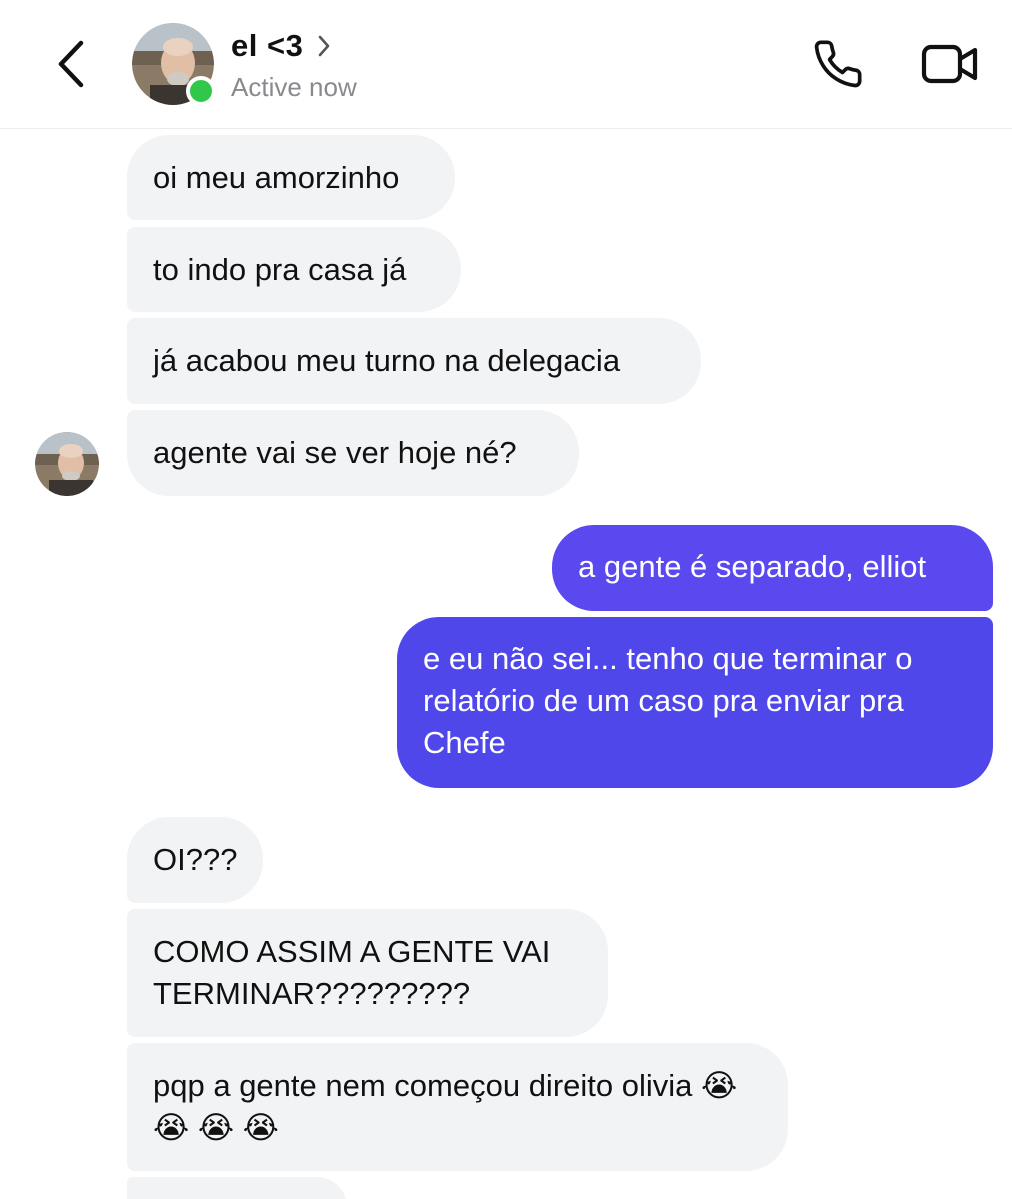  Describe the element at coordinates (267, 45) in the screenshot. I see `contact-name: el <3` at that location.